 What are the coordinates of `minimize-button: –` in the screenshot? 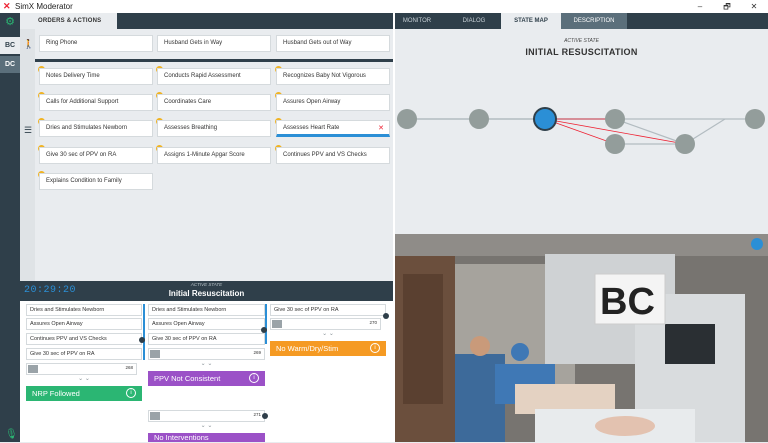 It's located at (700, 6).